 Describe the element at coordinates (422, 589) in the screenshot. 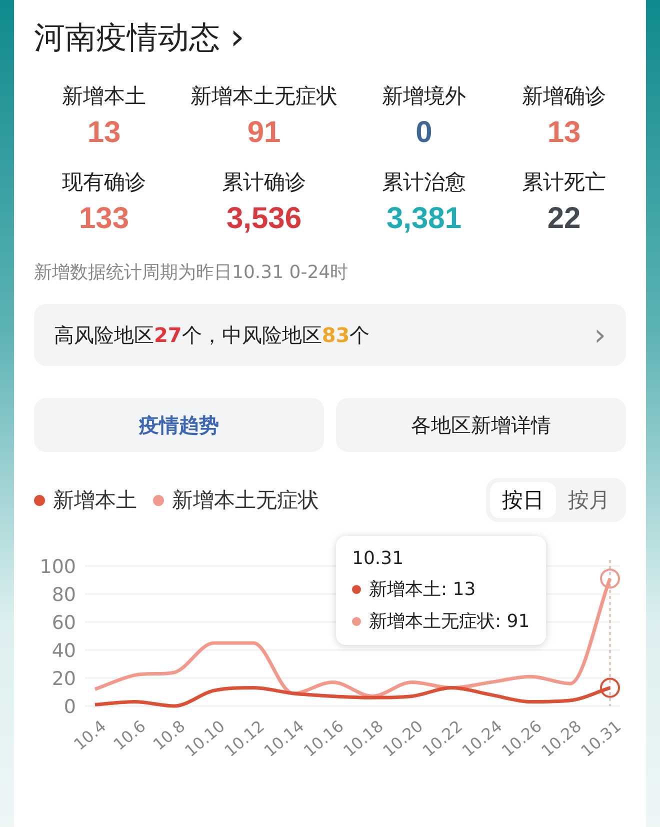

I see `tooltip-value: 新增本土: 13` at that location.